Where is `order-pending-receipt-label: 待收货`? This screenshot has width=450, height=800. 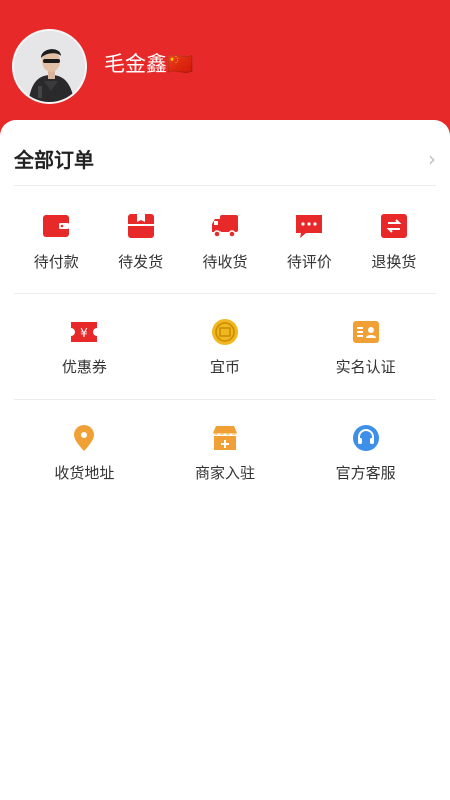
order-pending-receipt-label: 待收货 is located at coordinates (225, 262).